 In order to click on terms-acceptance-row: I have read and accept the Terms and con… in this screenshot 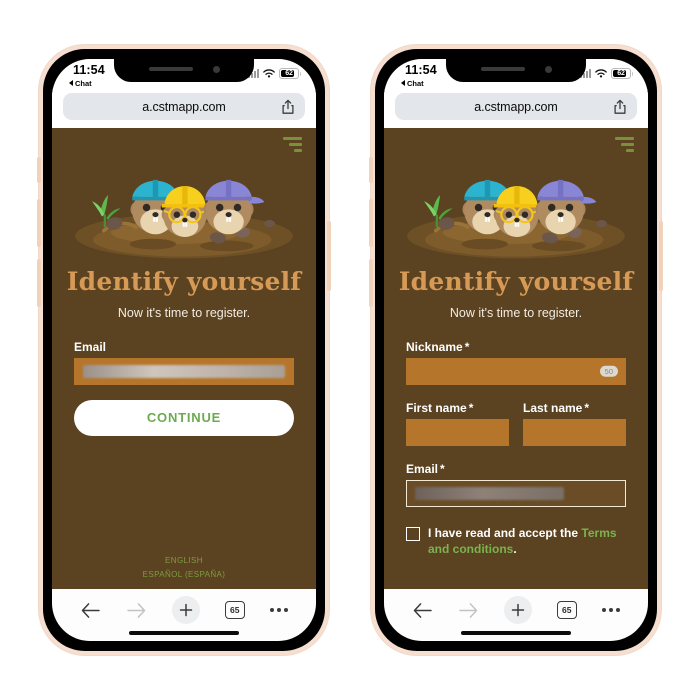, I will do `click(516, 541)`.